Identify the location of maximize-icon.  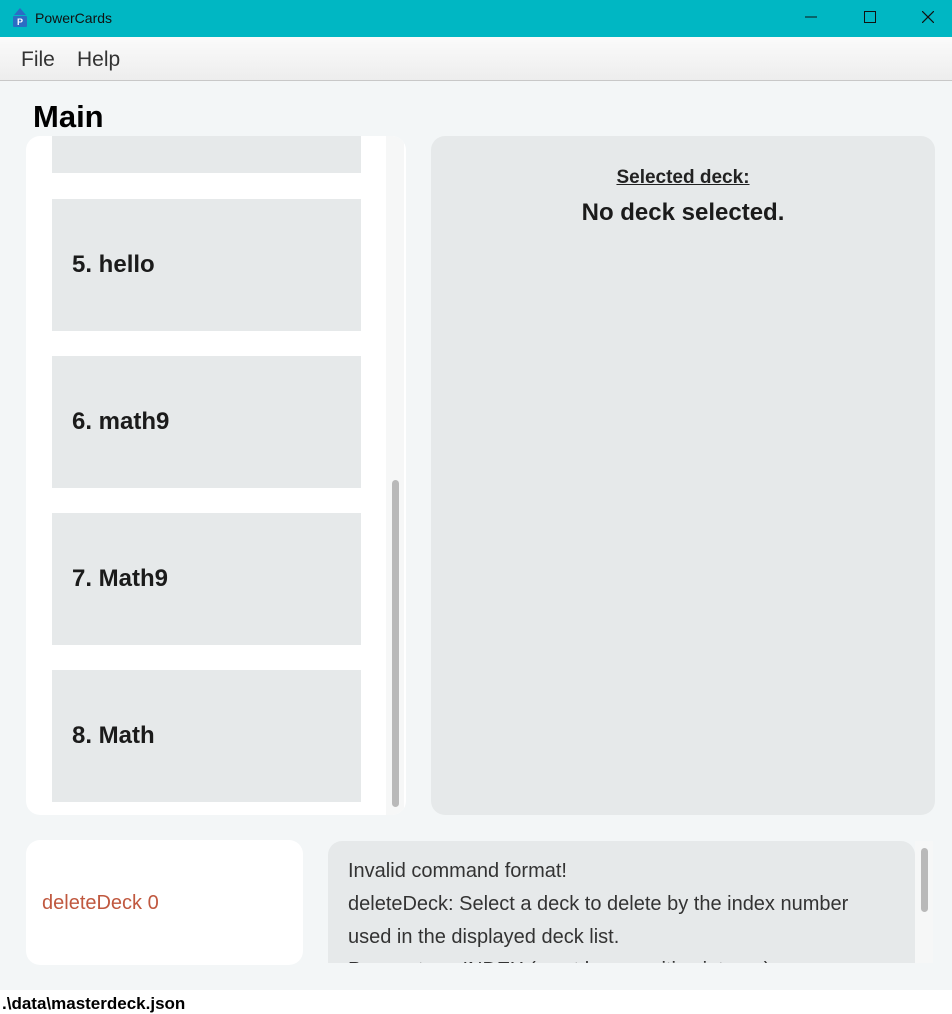
(870, 19).